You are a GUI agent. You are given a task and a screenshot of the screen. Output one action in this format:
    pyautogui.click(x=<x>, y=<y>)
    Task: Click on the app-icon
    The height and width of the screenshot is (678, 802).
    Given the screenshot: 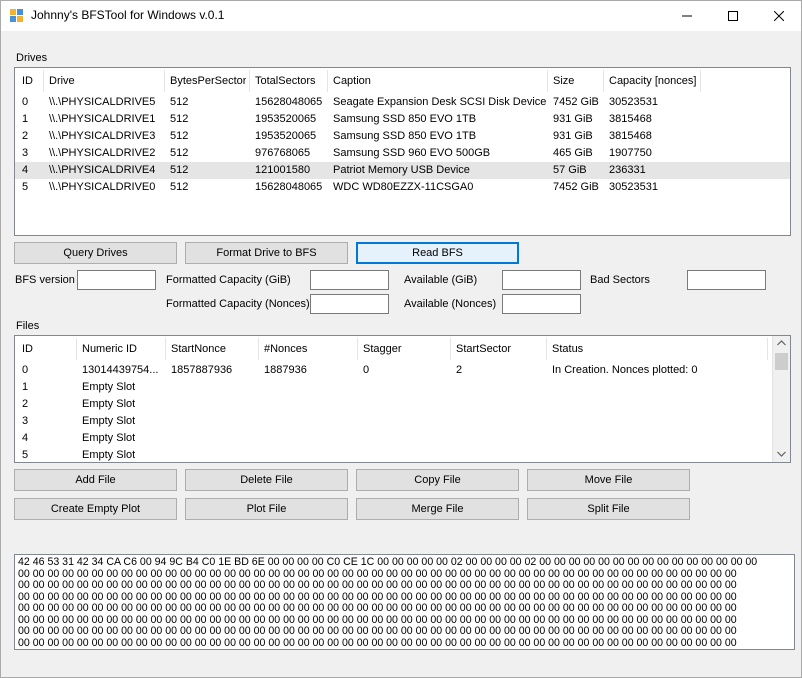 What is the action you would take?
    pyautogui.click(x=16, y=15)
    